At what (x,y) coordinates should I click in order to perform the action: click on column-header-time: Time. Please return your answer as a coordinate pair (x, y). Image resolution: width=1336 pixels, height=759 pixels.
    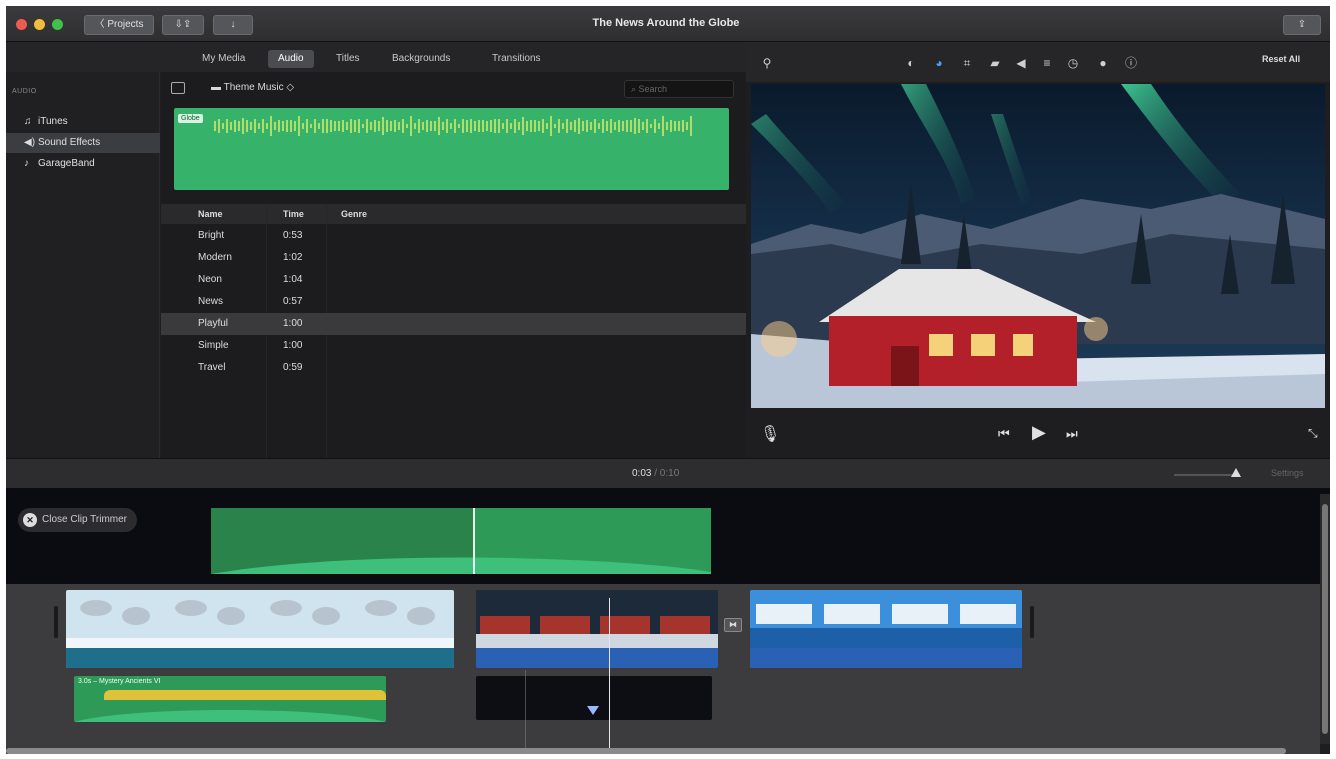
    Looking at the image, I should click on (293, 214).